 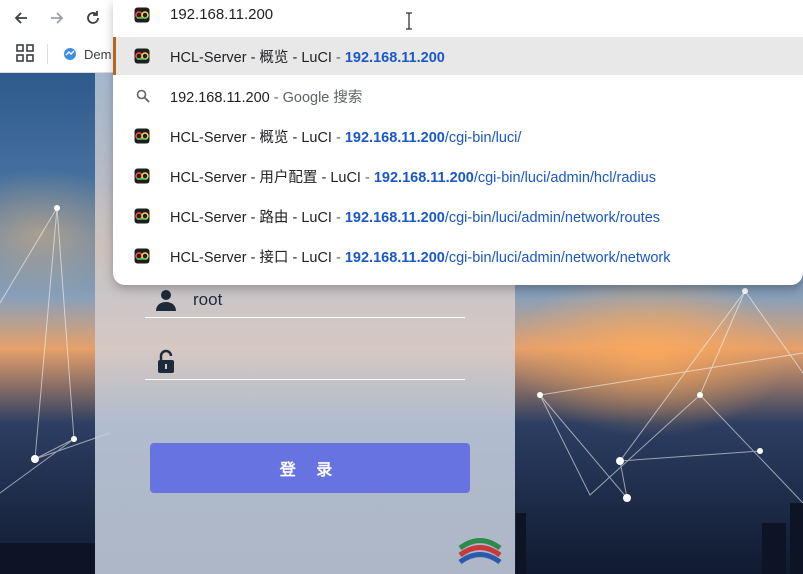 I want to click on forward-button, so click(x=57, y=18).